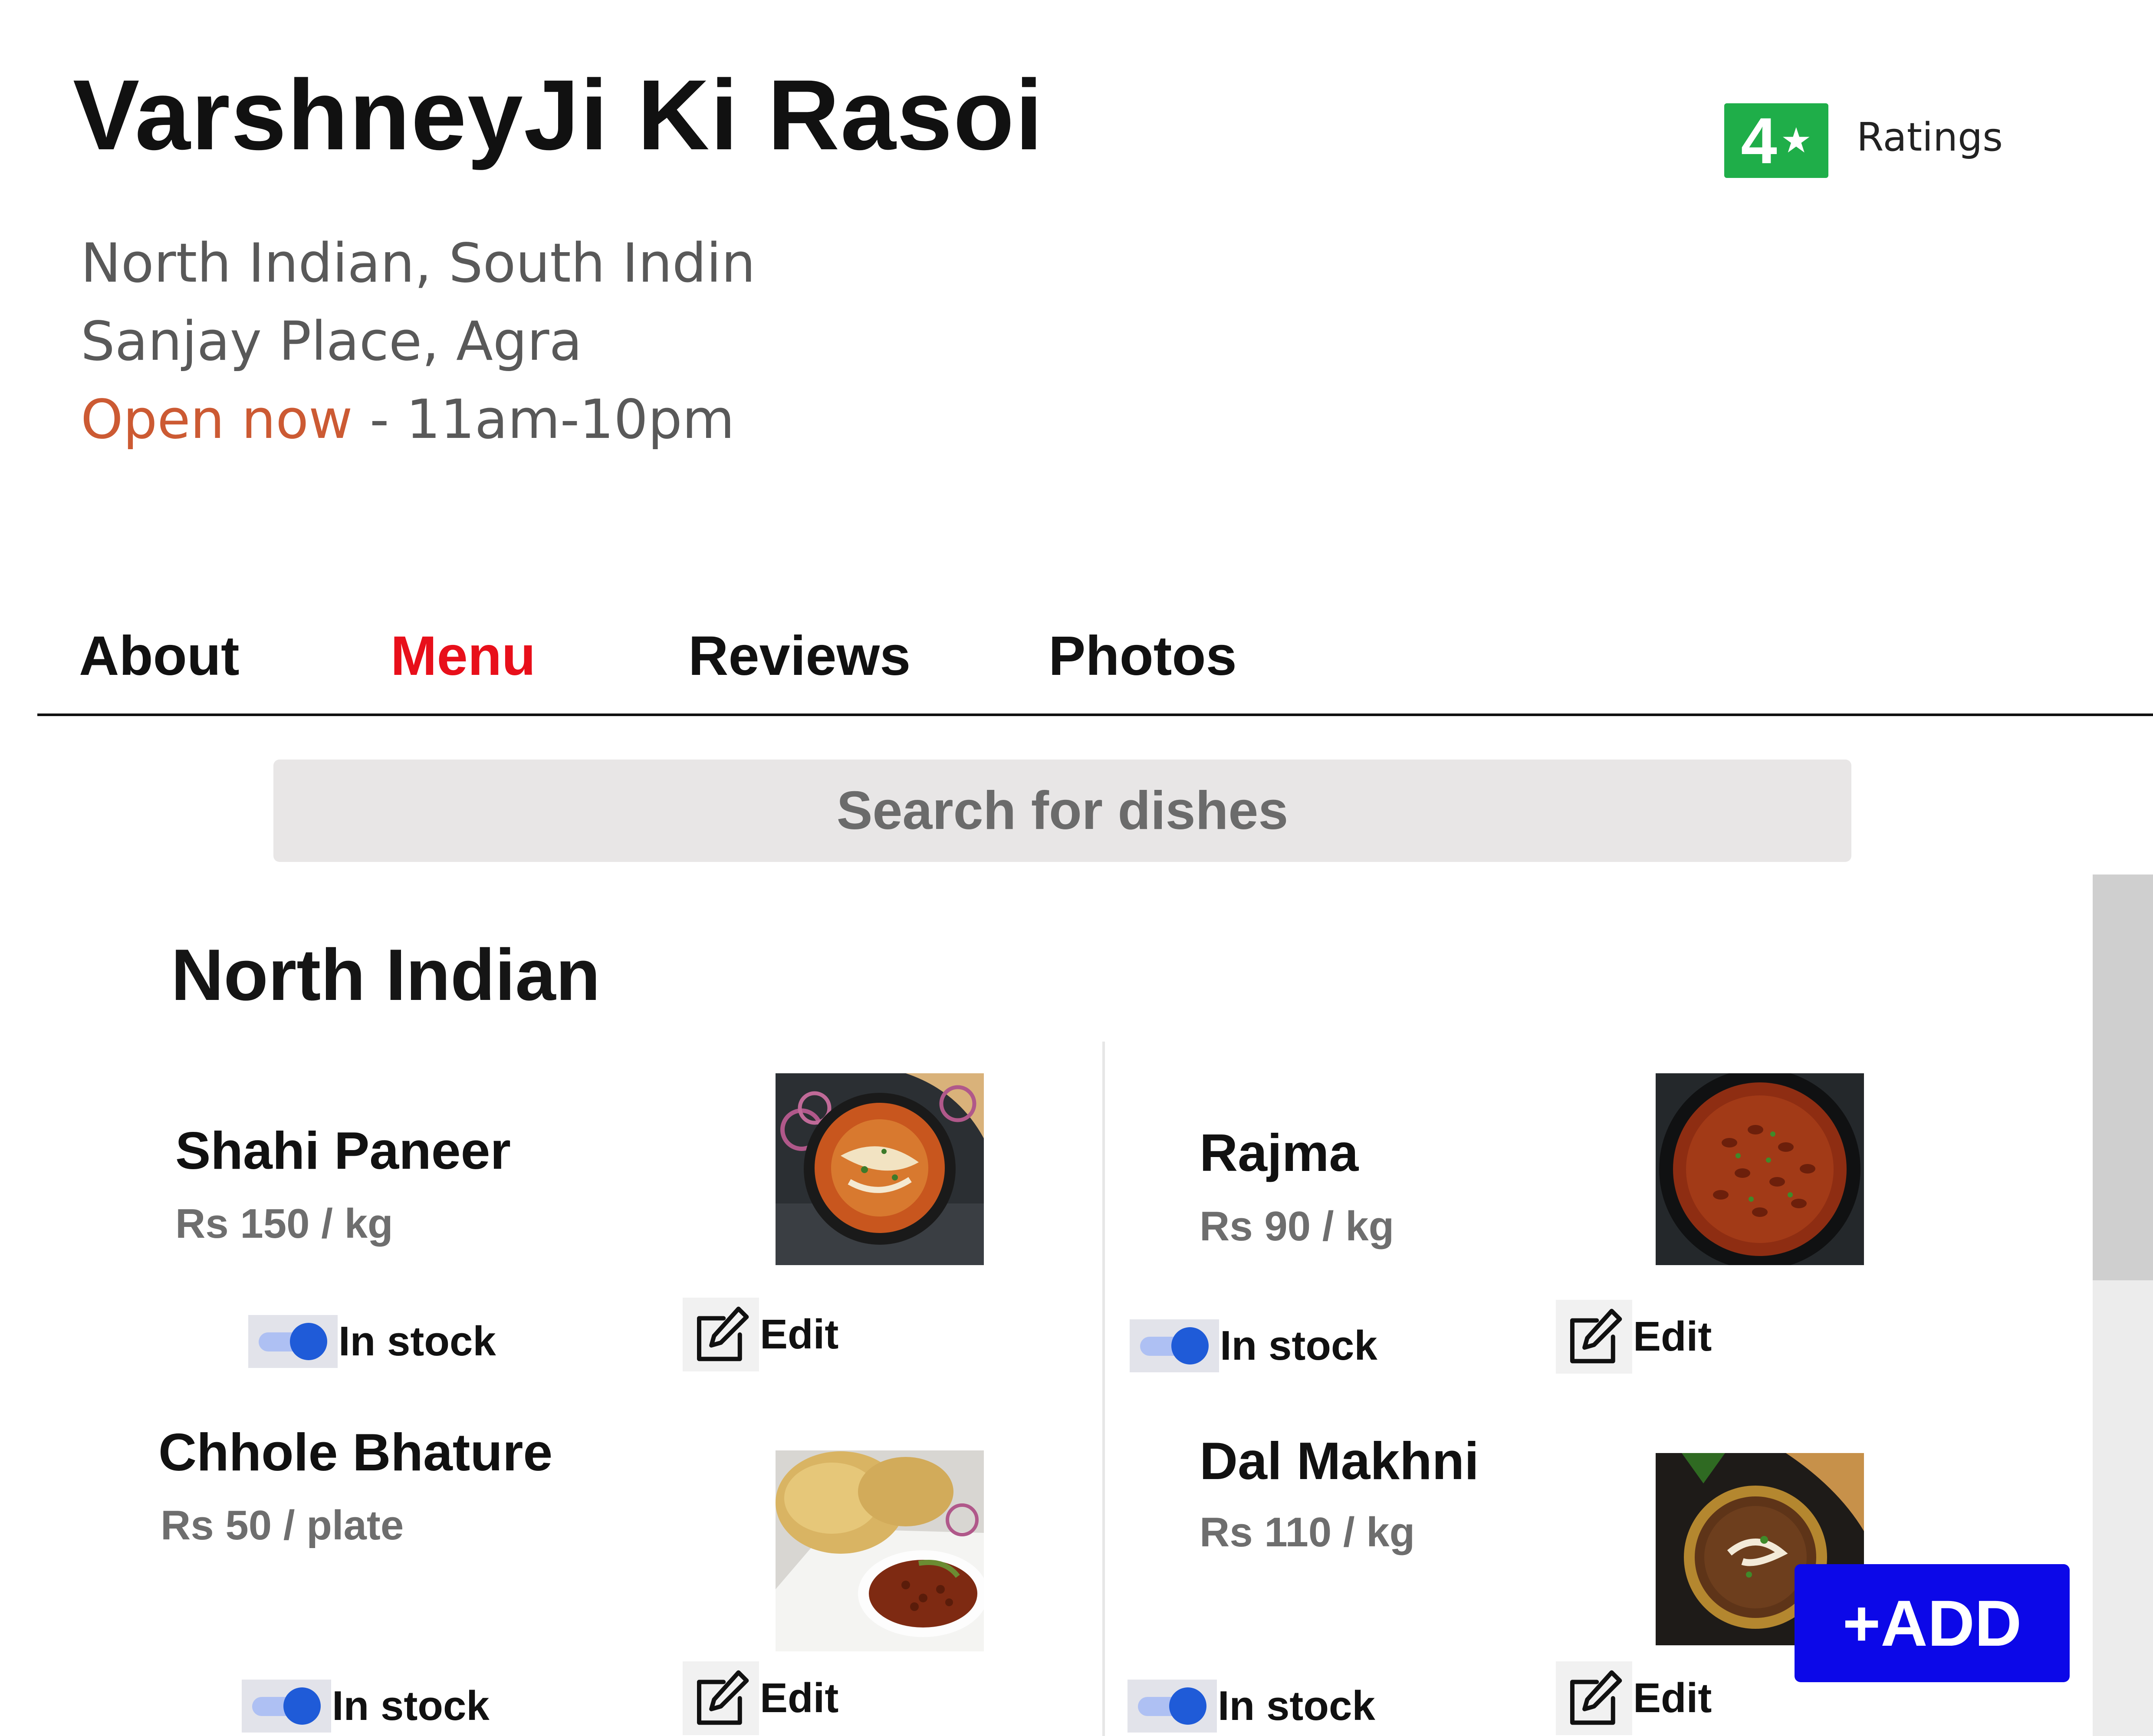 The height and width of the screenshot is (1736, 2153). I want to click on cuisines-text: North Indian, South Indin, so click(418, 263).